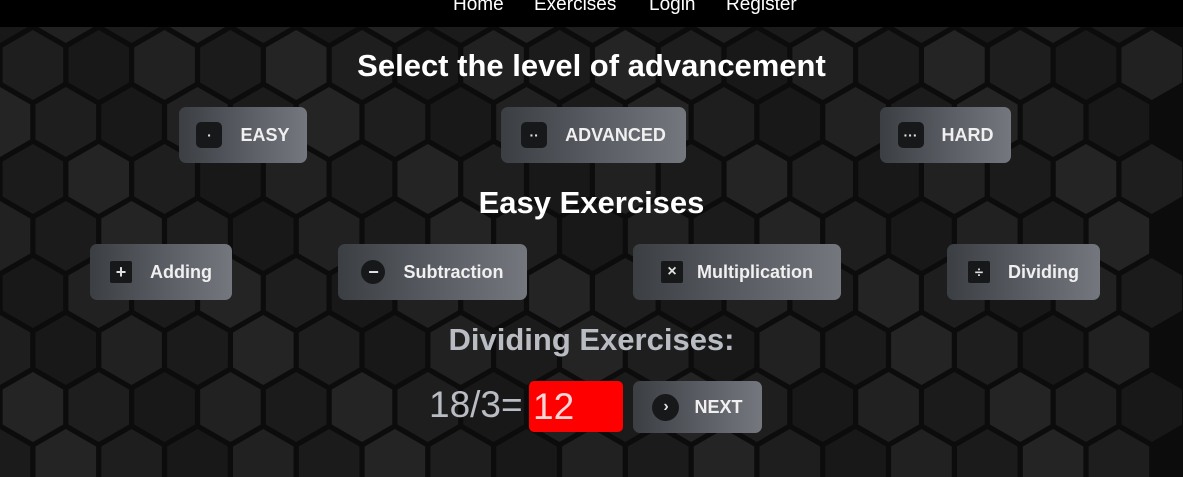 This screenshot has height=477, width=1183. What do you see at coordinates (718, 406) in the screenshot?
I see `next-label: NEXT` at bounding box center [718, 406].